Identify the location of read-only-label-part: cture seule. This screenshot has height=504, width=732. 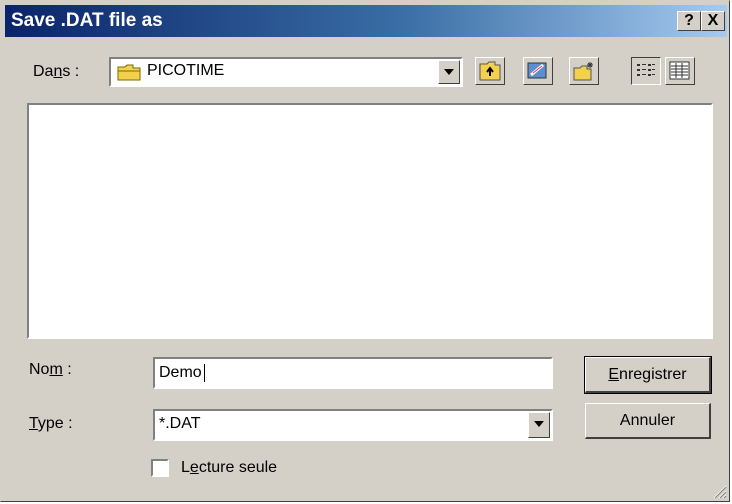
(238, 467).